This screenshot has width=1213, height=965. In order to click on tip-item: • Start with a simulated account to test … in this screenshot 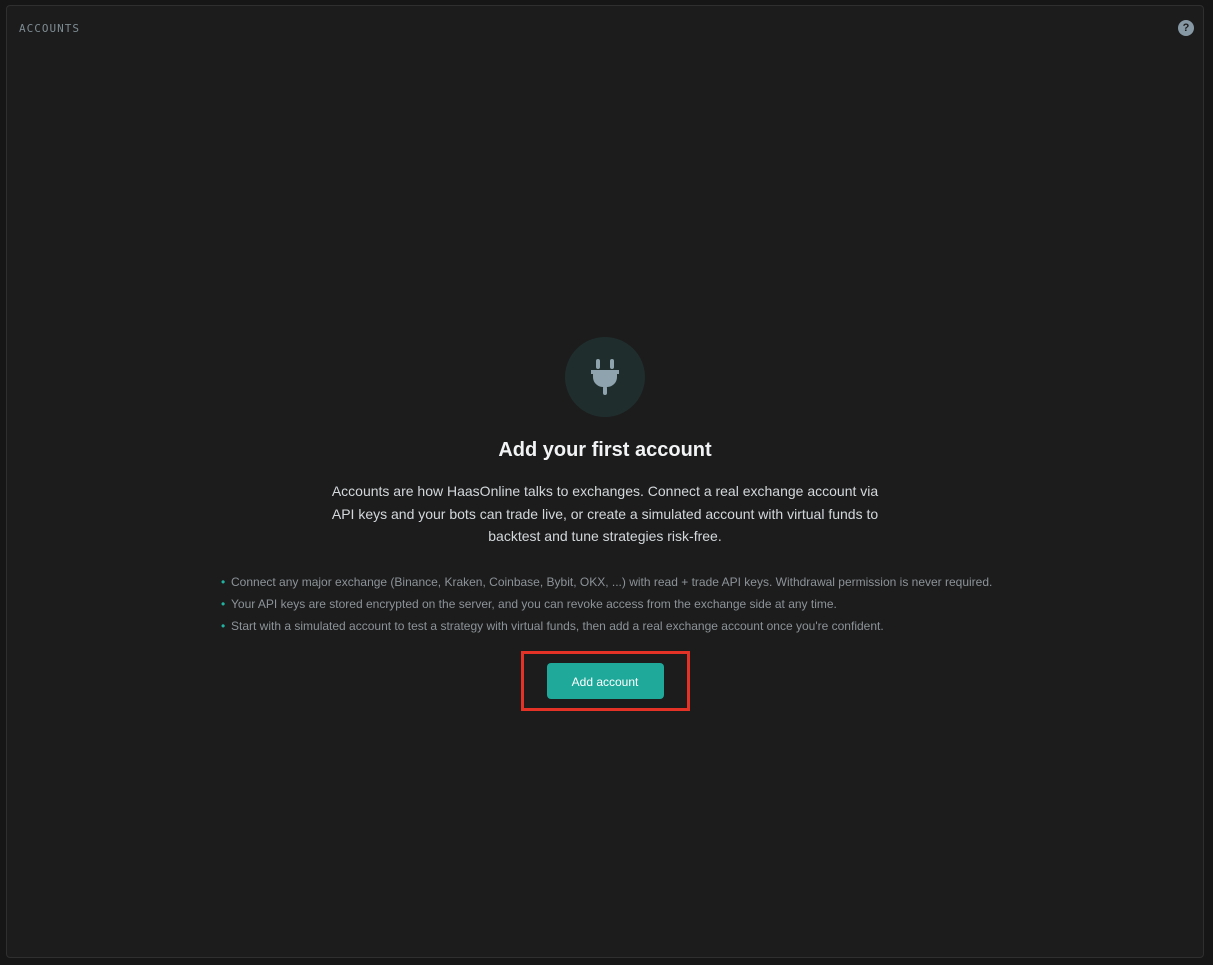, I will do `click(712, 626)`.